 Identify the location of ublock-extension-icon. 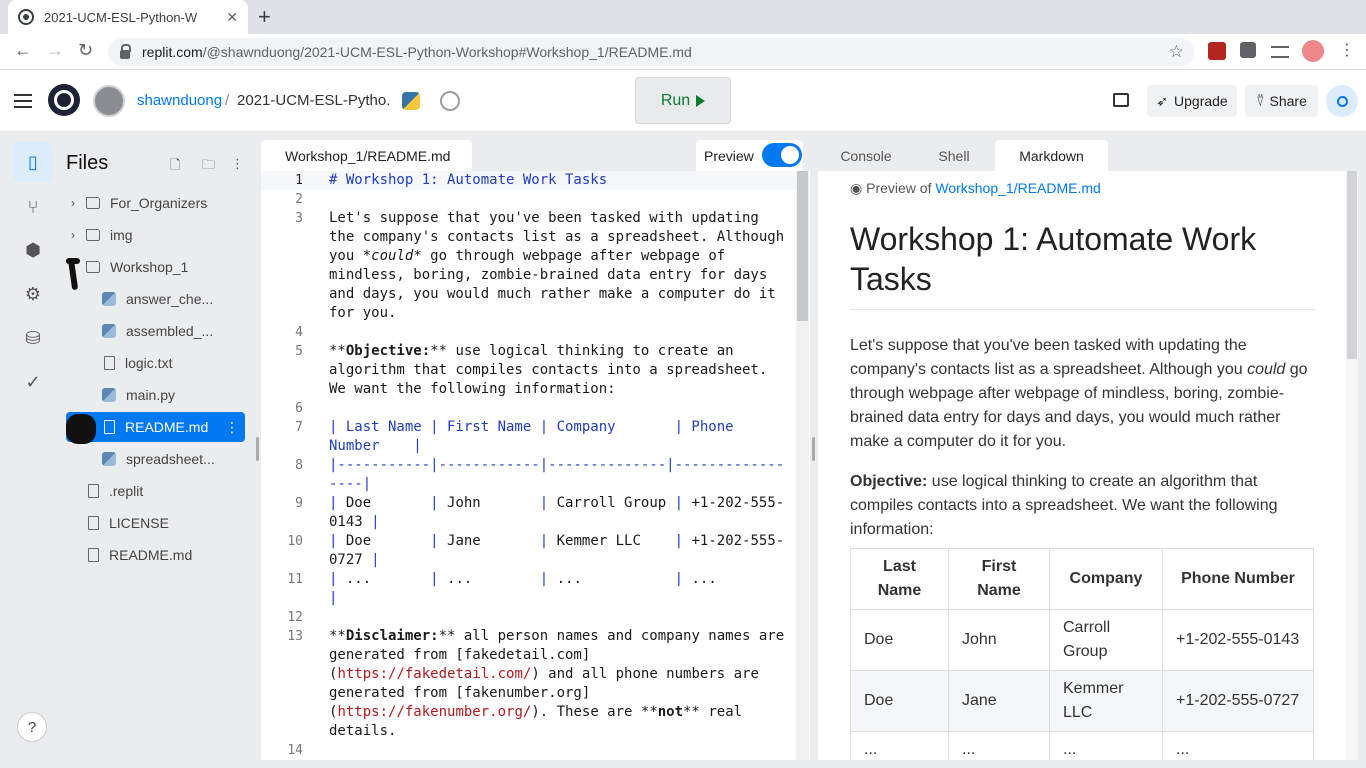
(1217, 51).